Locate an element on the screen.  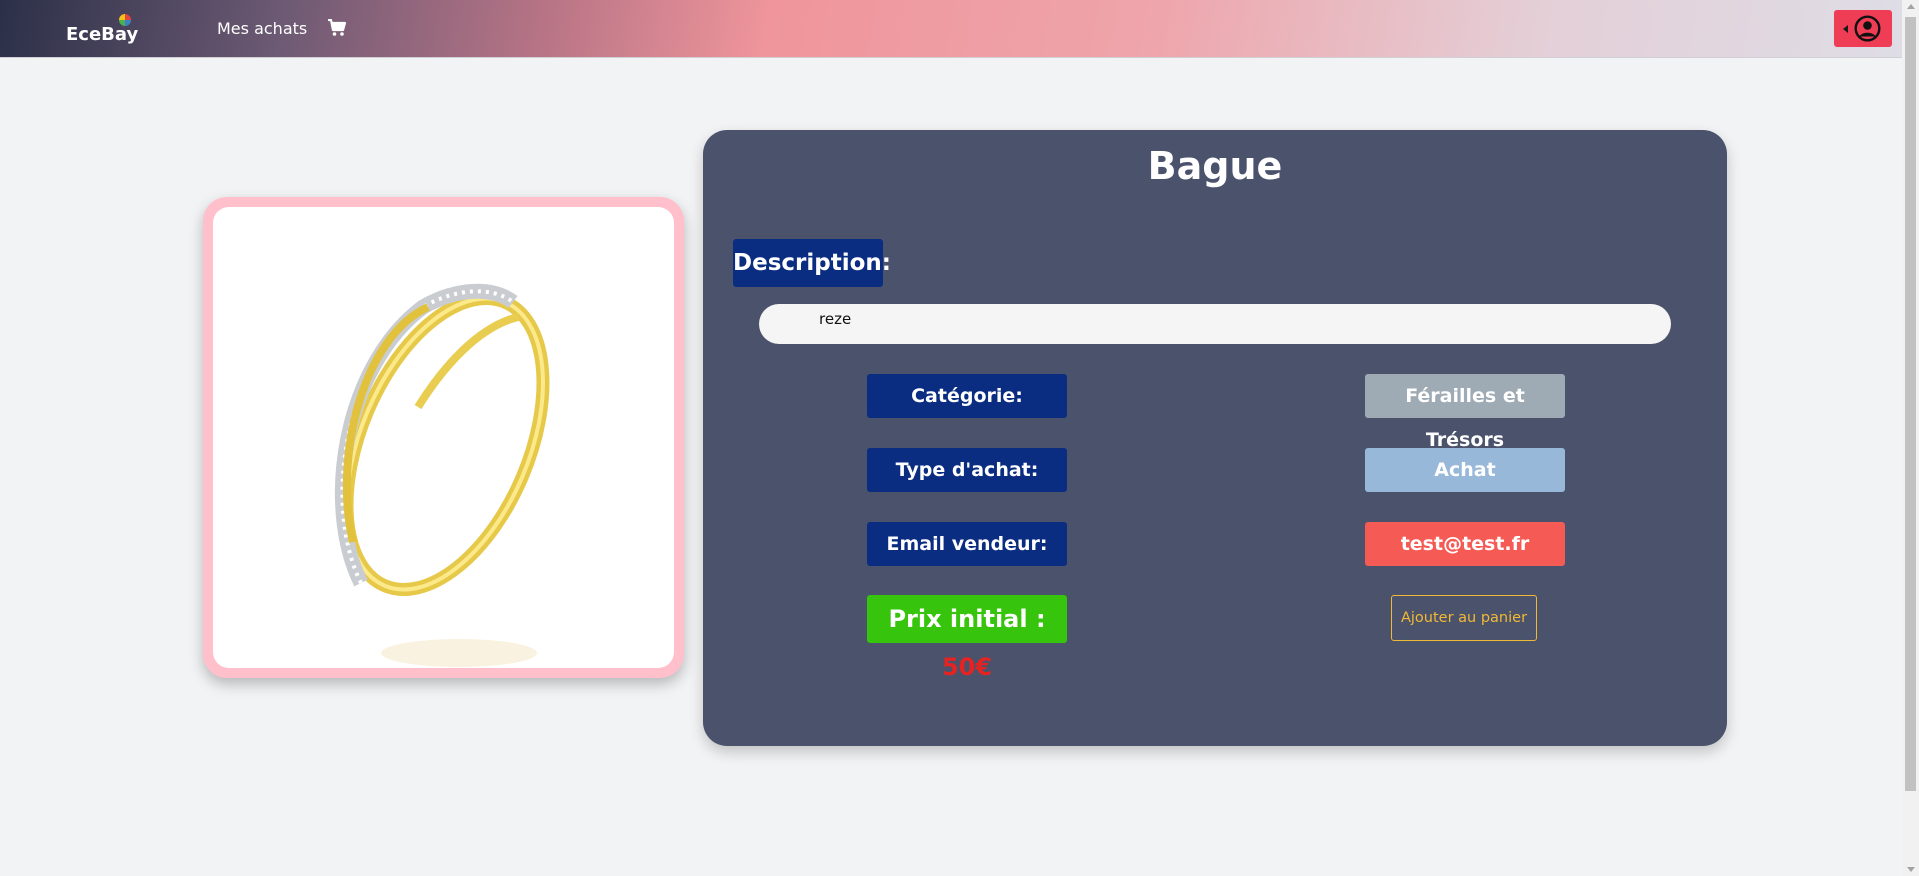
gold-ring-image is located at coordinates (442, 475).